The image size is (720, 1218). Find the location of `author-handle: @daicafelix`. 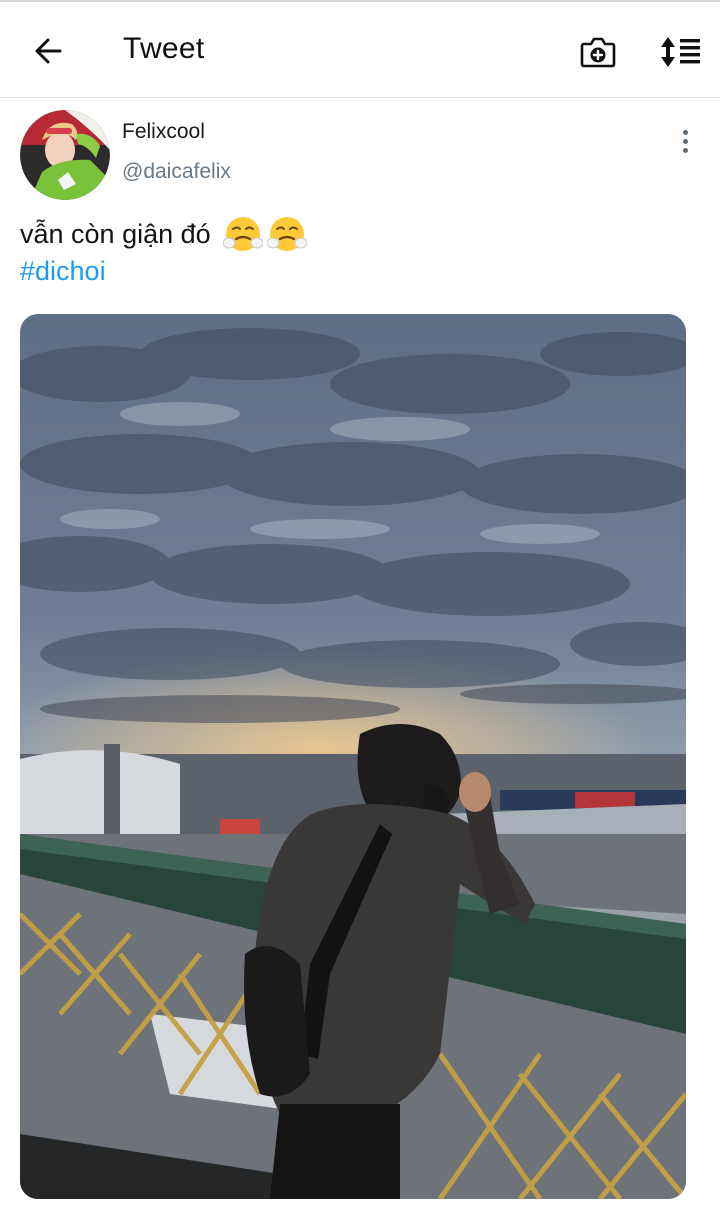

author-handle: @daicafelix is located at coordinates (176, 172).